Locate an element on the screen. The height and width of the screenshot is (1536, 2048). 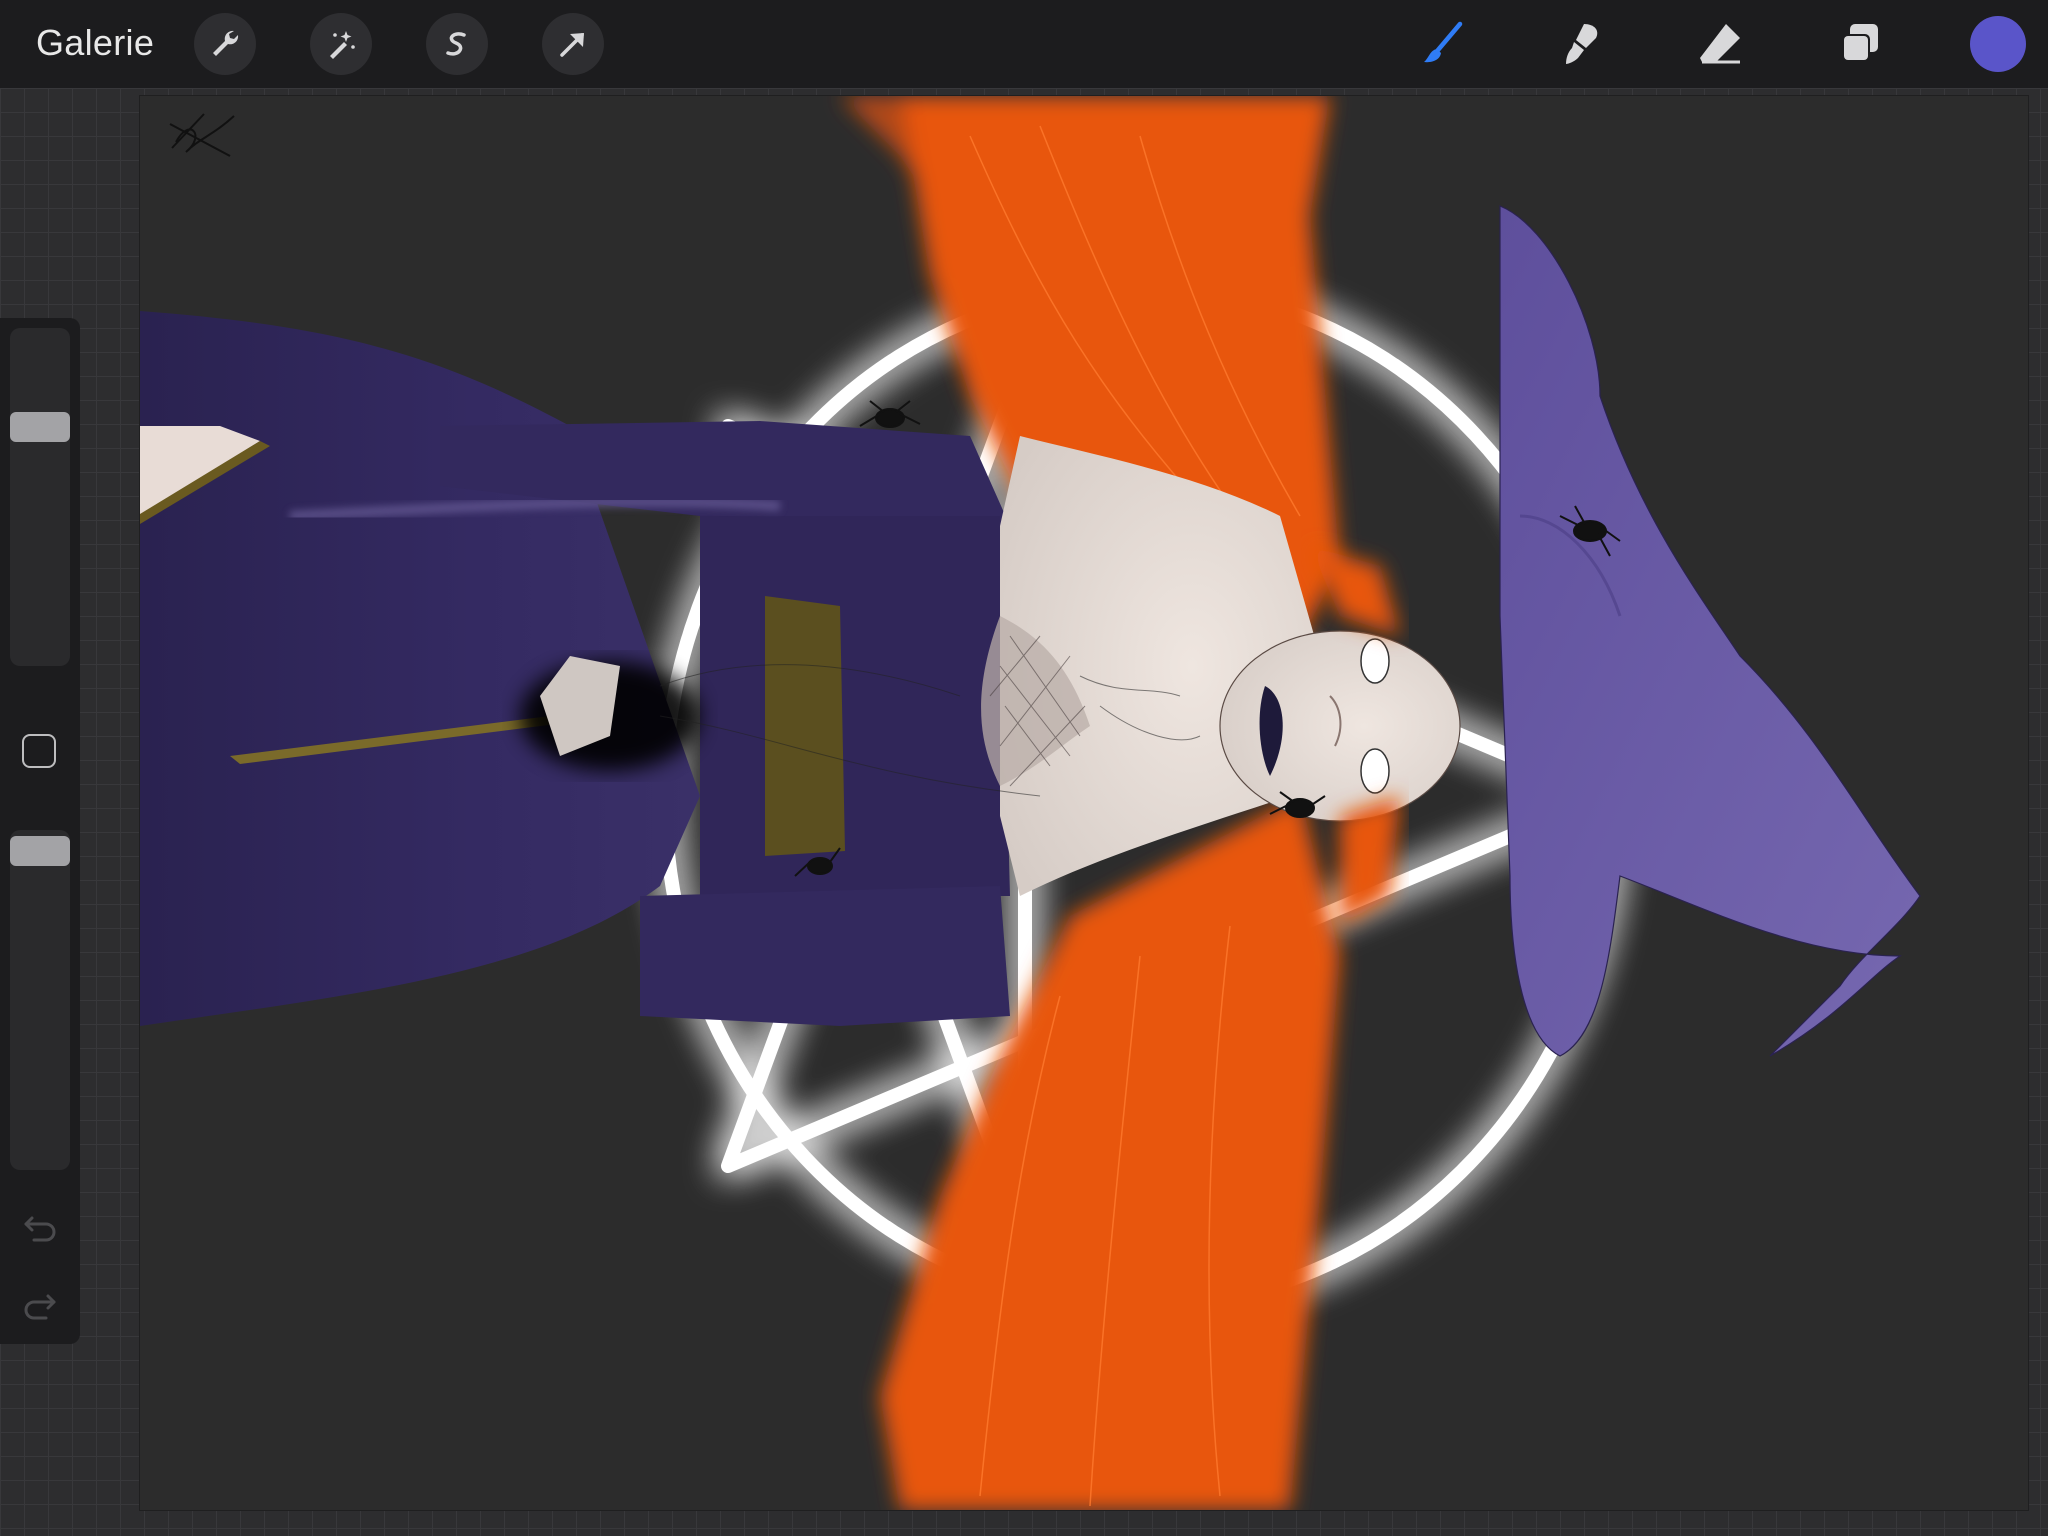
selection-s-icon is located at coordinates (456, 44).